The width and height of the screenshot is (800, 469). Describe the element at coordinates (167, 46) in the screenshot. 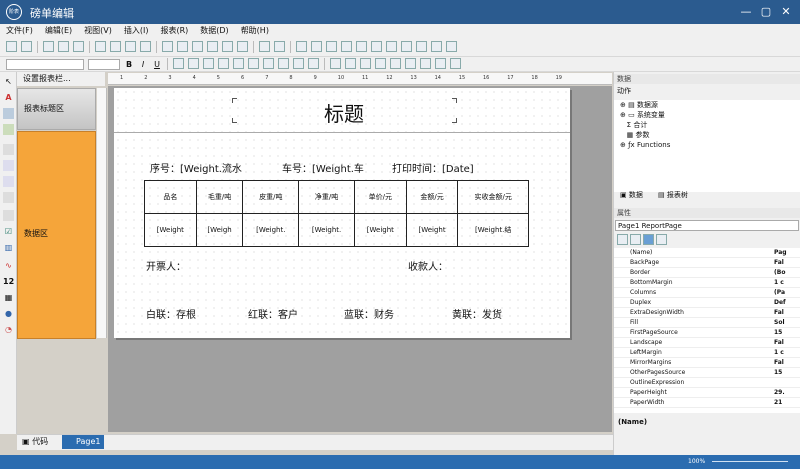

I see `cut-icon` at that location.